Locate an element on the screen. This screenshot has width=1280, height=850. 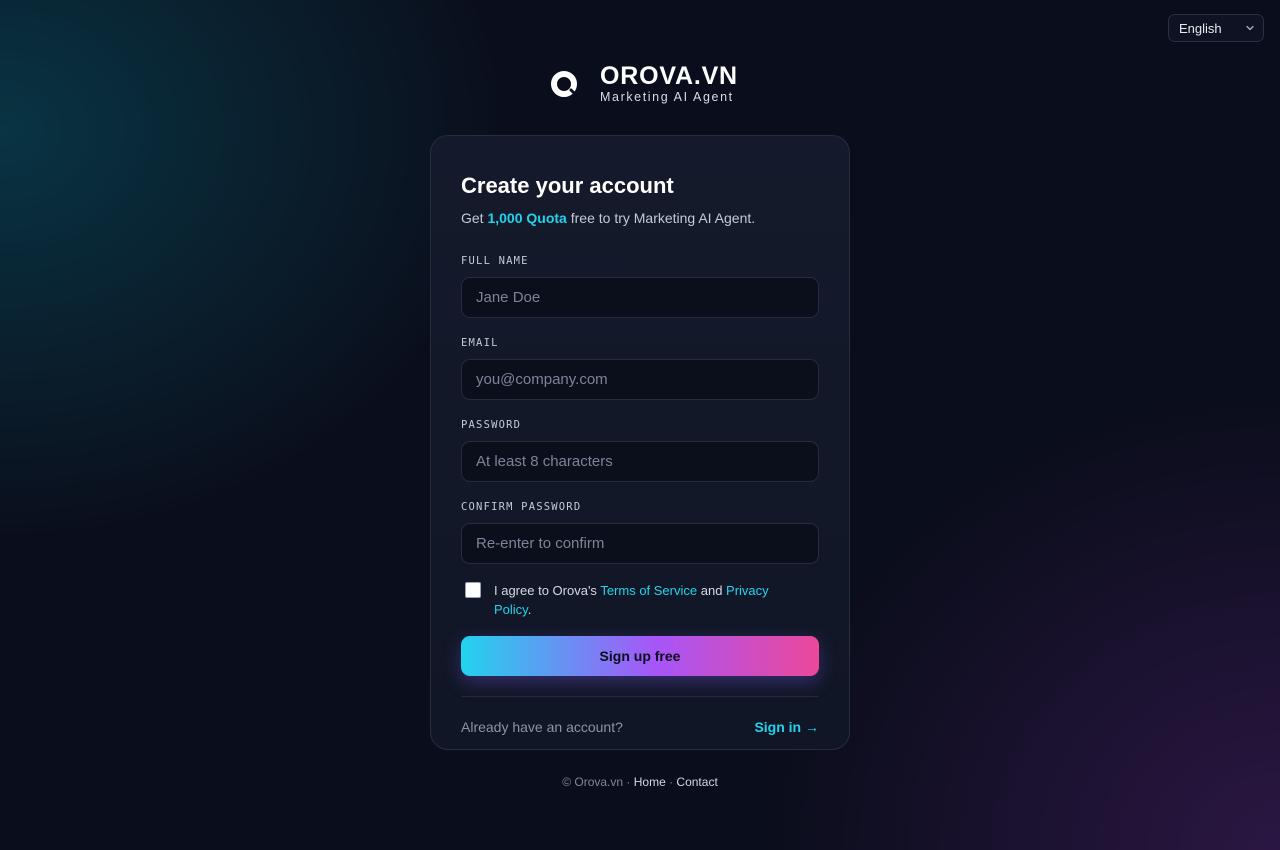
brand-tagline: Marketing AI Agent is located at coordinates (667, 97).